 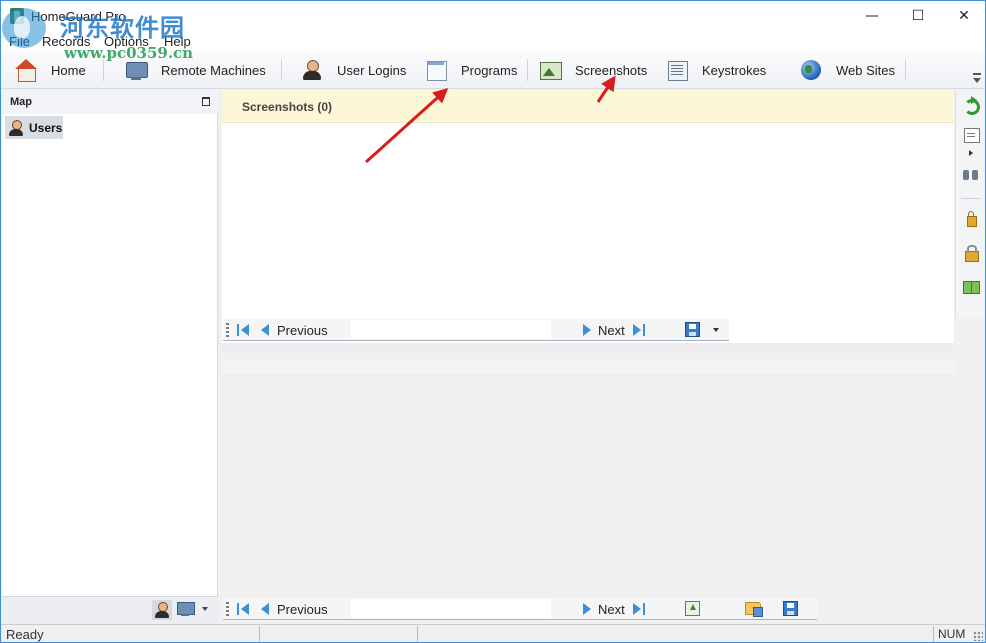 What do you see at coordinates (550, 70) in the screenshot?
I see `screenshots-icon` at bounding box center [550, 70].